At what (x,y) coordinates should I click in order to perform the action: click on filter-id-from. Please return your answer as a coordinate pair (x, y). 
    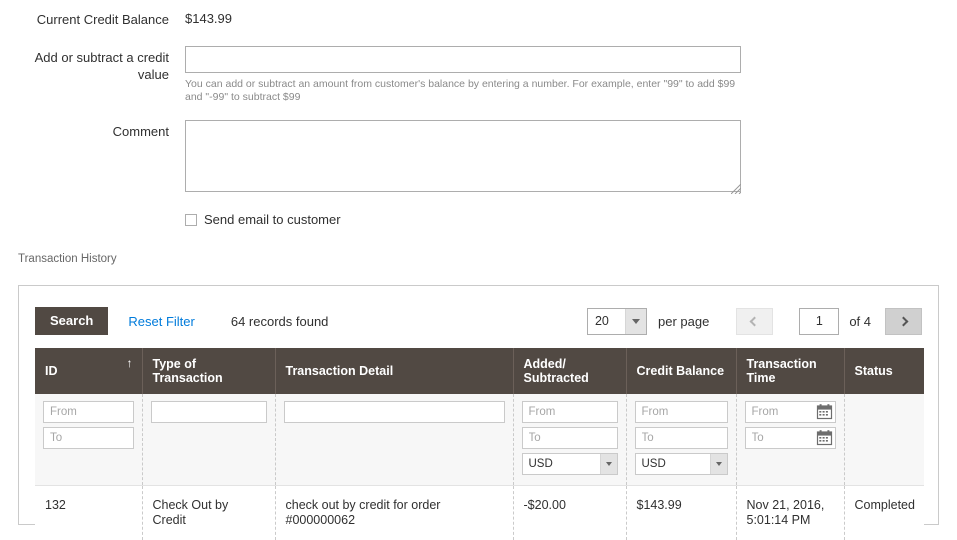
    Looking at the image, I should click on (88, 412).